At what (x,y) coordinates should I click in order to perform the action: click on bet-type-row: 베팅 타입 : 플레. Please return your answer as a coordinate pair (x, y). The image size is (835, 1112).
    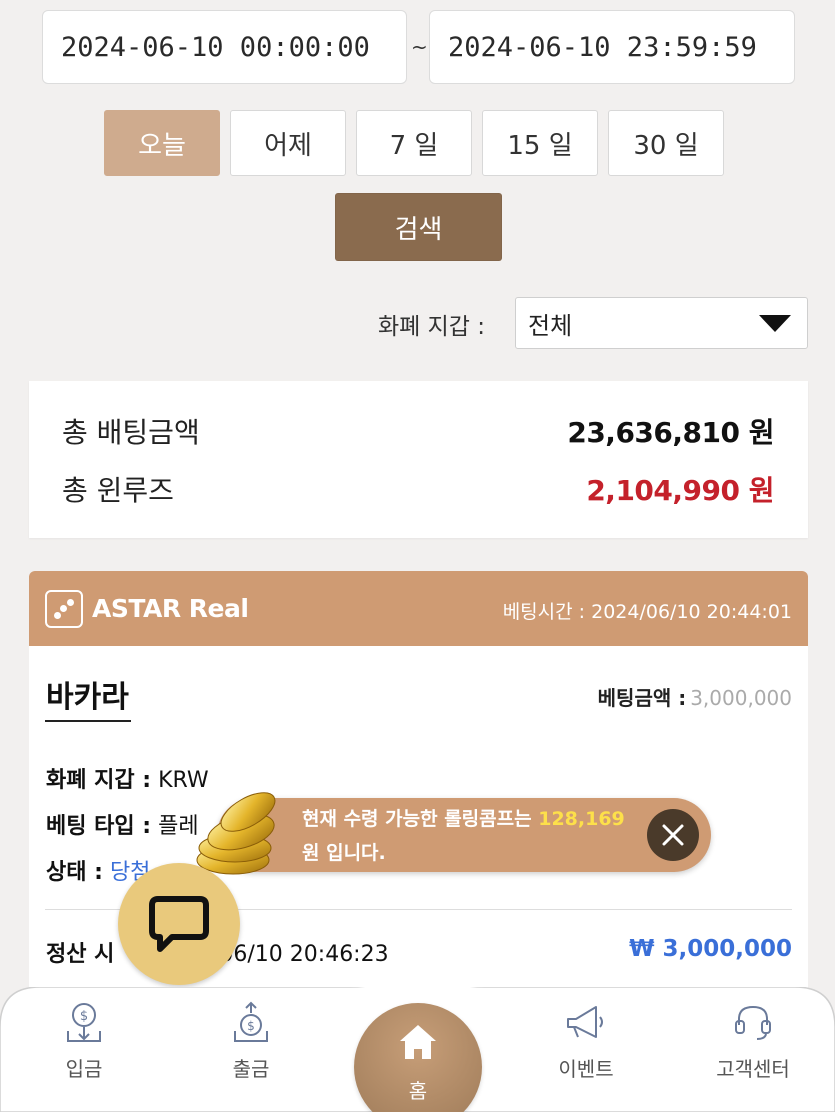
    Looking at the image, I should click on (122, 824).